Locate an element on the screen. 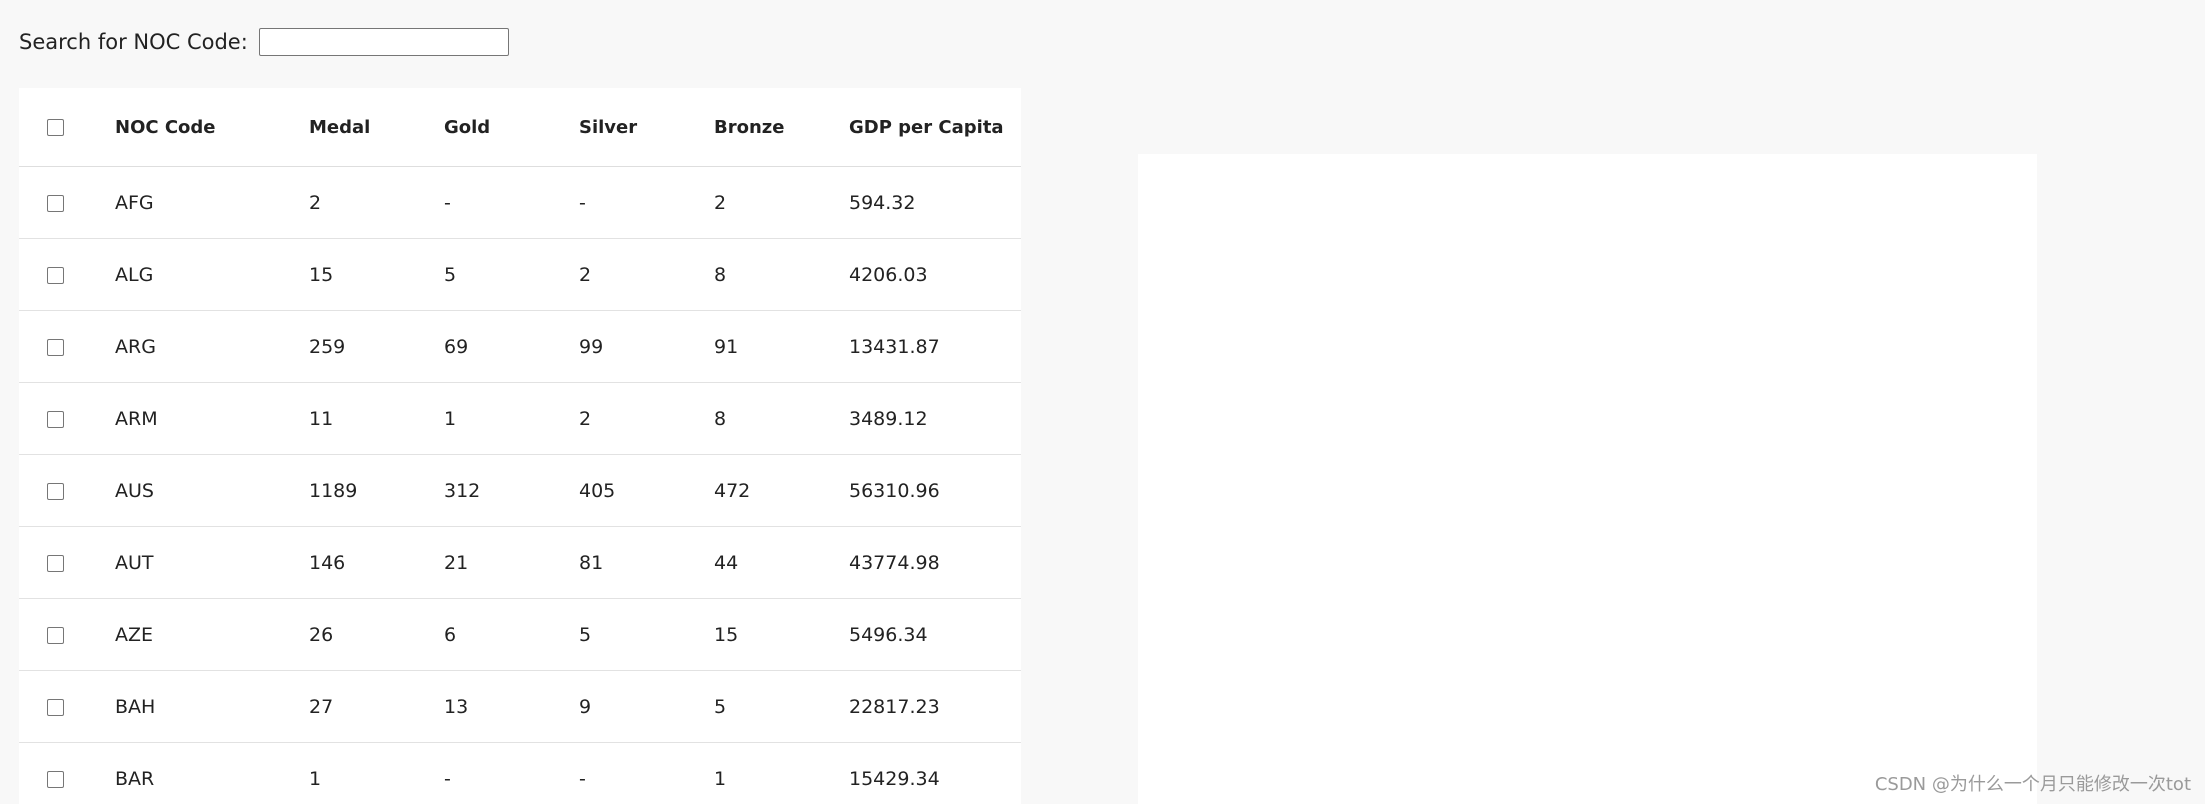 The width and height of the screenshot is (2205, 804). table-row: AUS 1189 312 405 472 56310.96 is located at coordinates (520, 490).